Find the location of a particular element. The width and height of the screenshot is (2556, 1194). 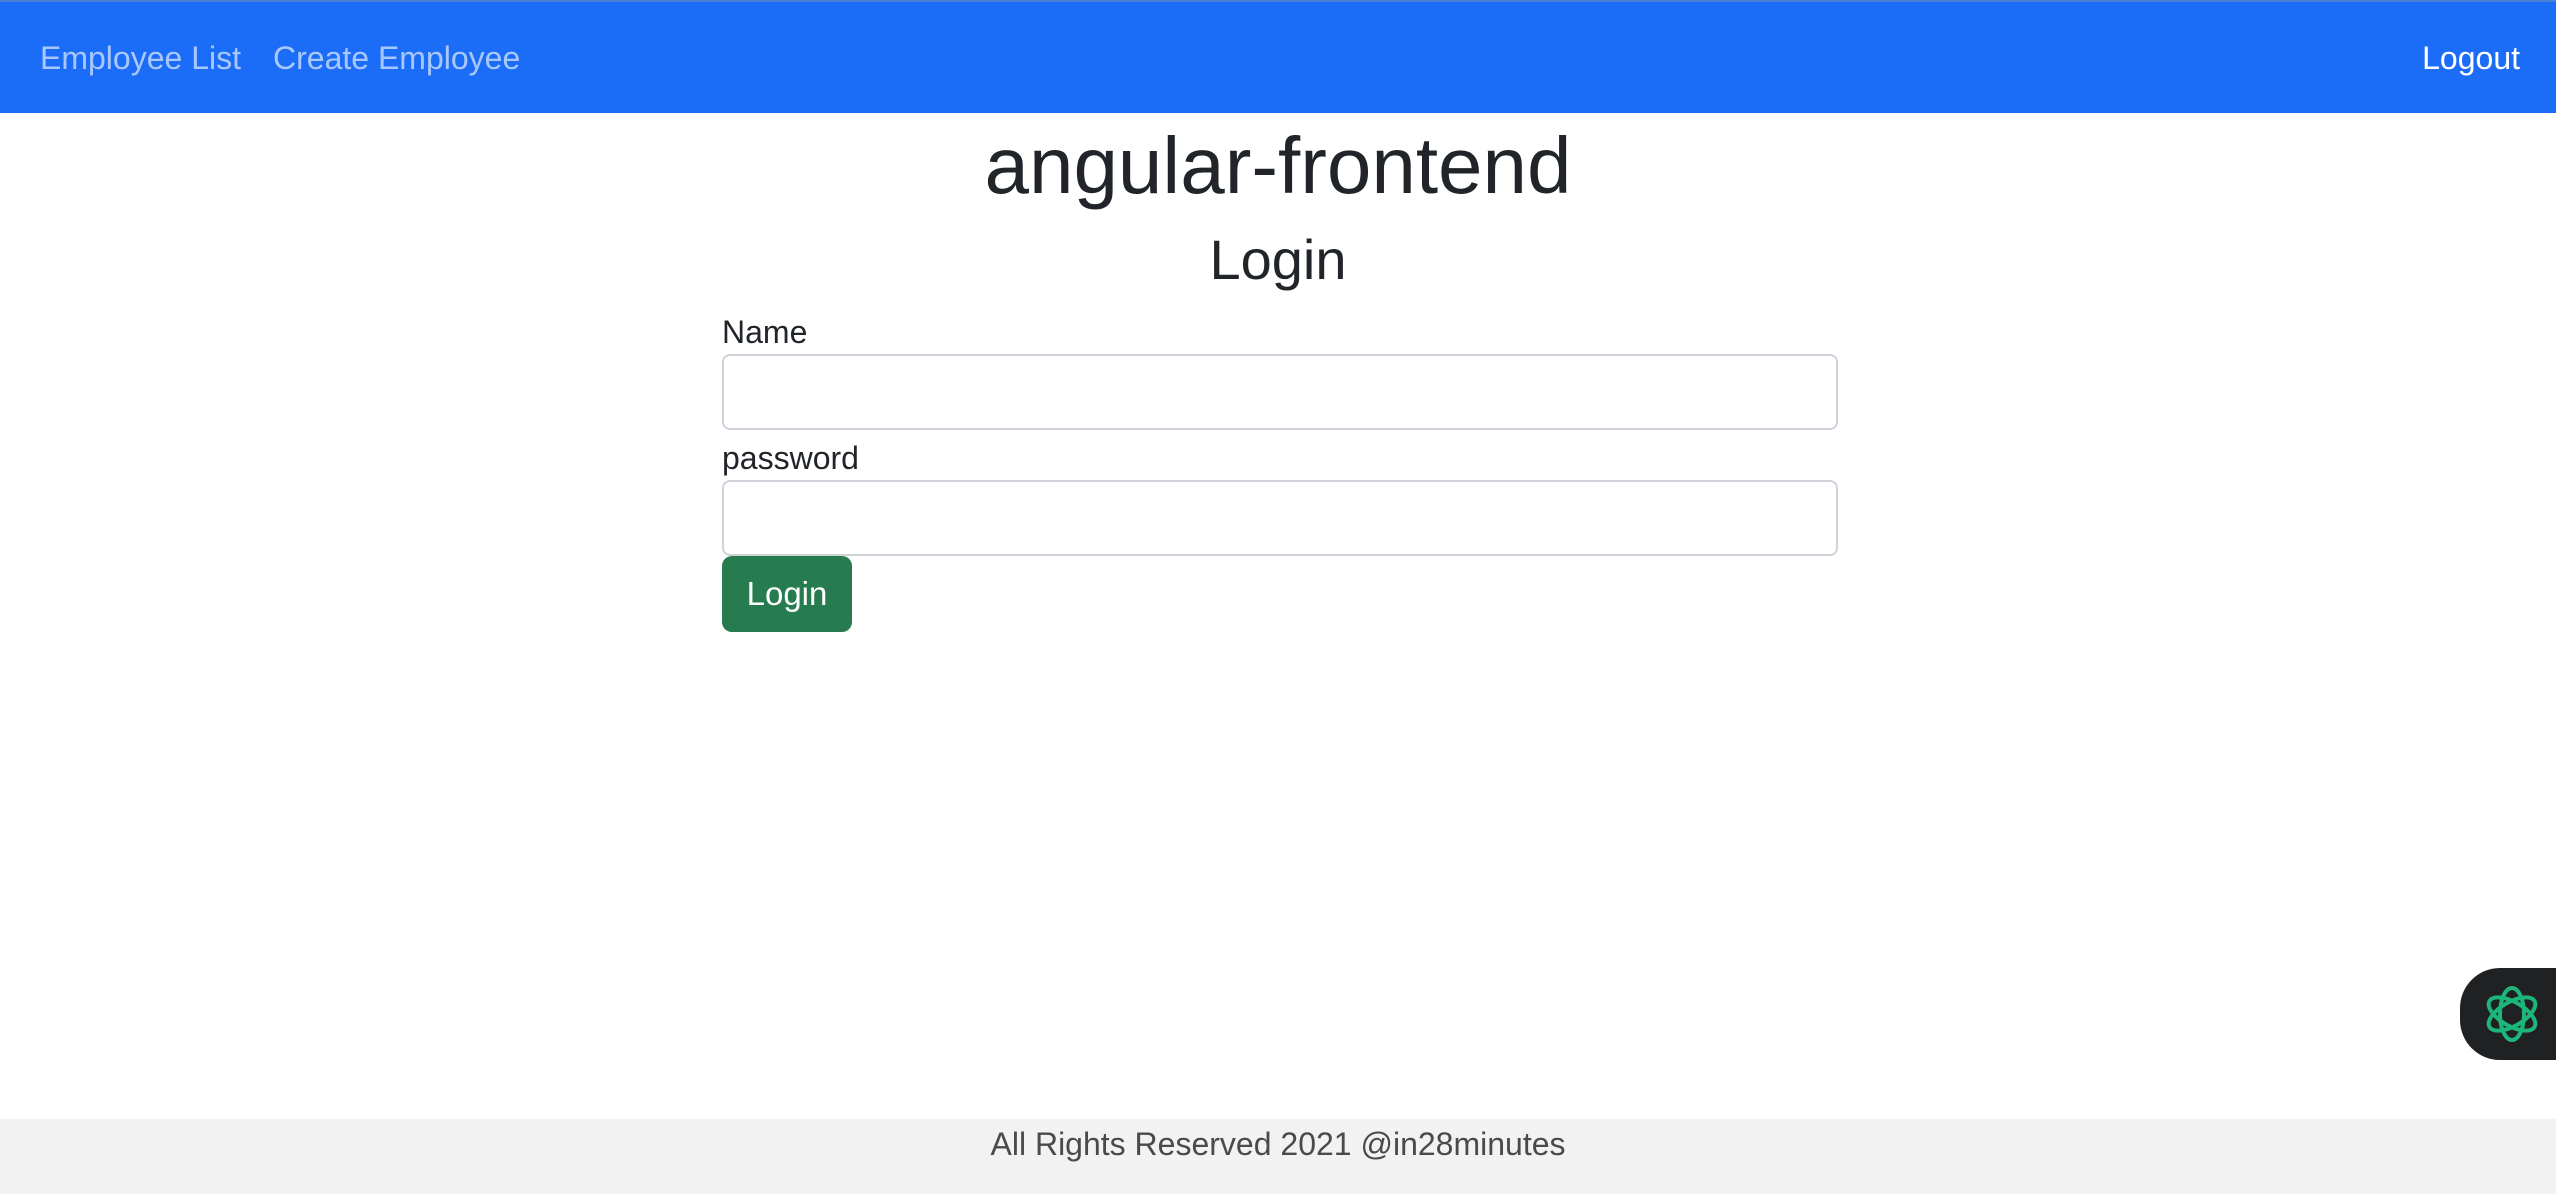

name-input is located at coordinates (1280, 392).